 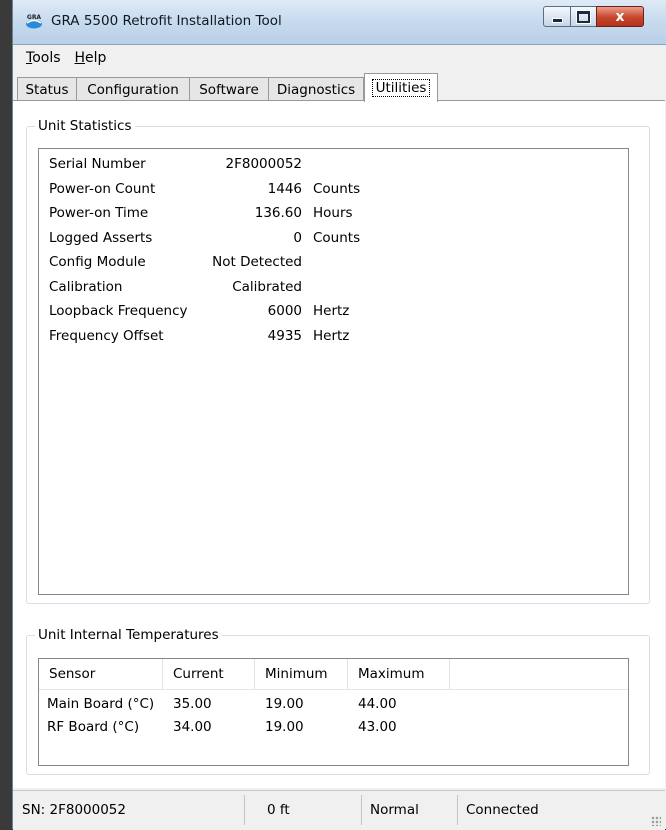 I want to click on list-item: Logged Asserts 0 Counts, so click(x=333, y=239).